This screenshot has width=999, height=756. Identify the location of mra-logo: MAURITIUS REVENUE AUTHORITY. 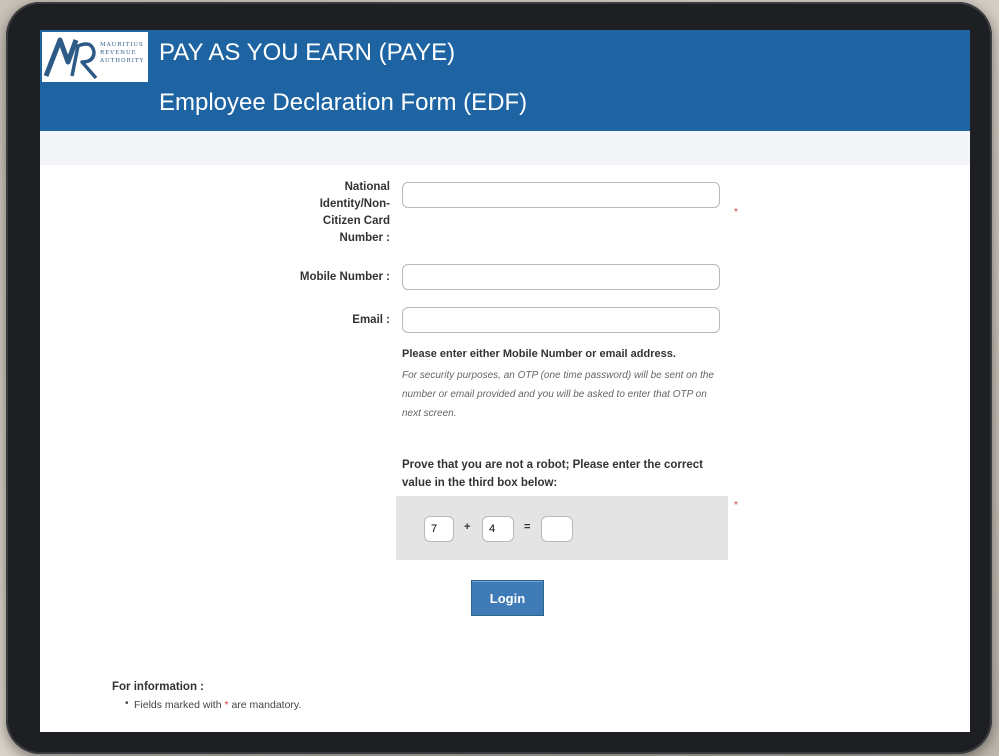
(95, 57).